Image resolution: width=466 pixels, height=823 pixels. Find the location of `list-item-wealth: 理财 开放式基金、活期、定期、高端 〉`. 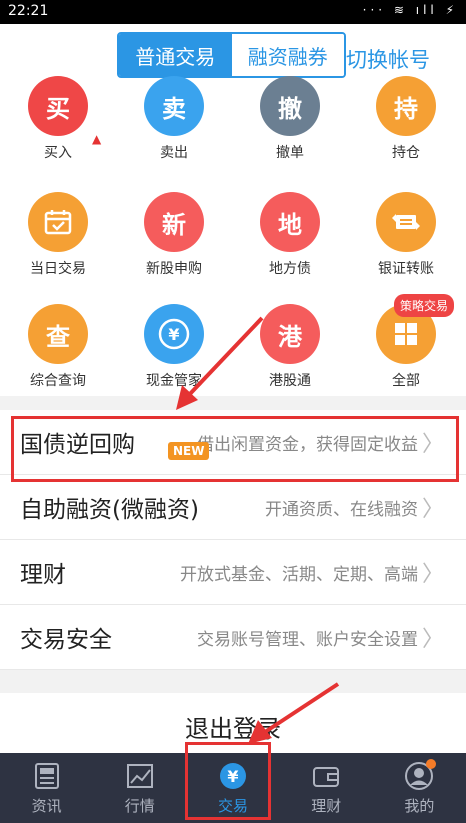

list-item-wealth: 理财 开放式基金、活期、定期、高端 〉 is located at coordinates (233, 572).